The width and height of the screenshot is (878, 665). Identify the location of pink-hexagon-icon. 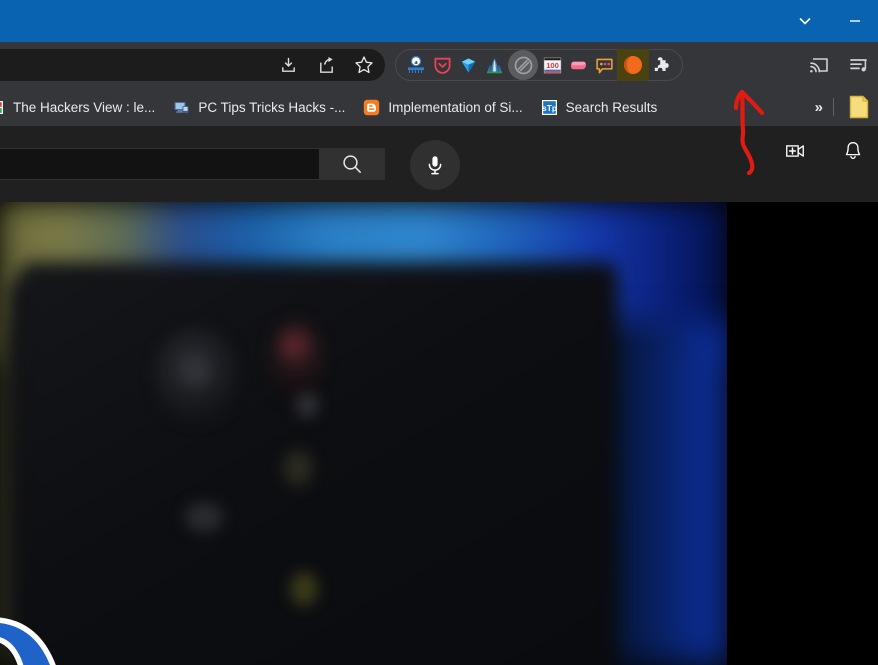
(578, 65).